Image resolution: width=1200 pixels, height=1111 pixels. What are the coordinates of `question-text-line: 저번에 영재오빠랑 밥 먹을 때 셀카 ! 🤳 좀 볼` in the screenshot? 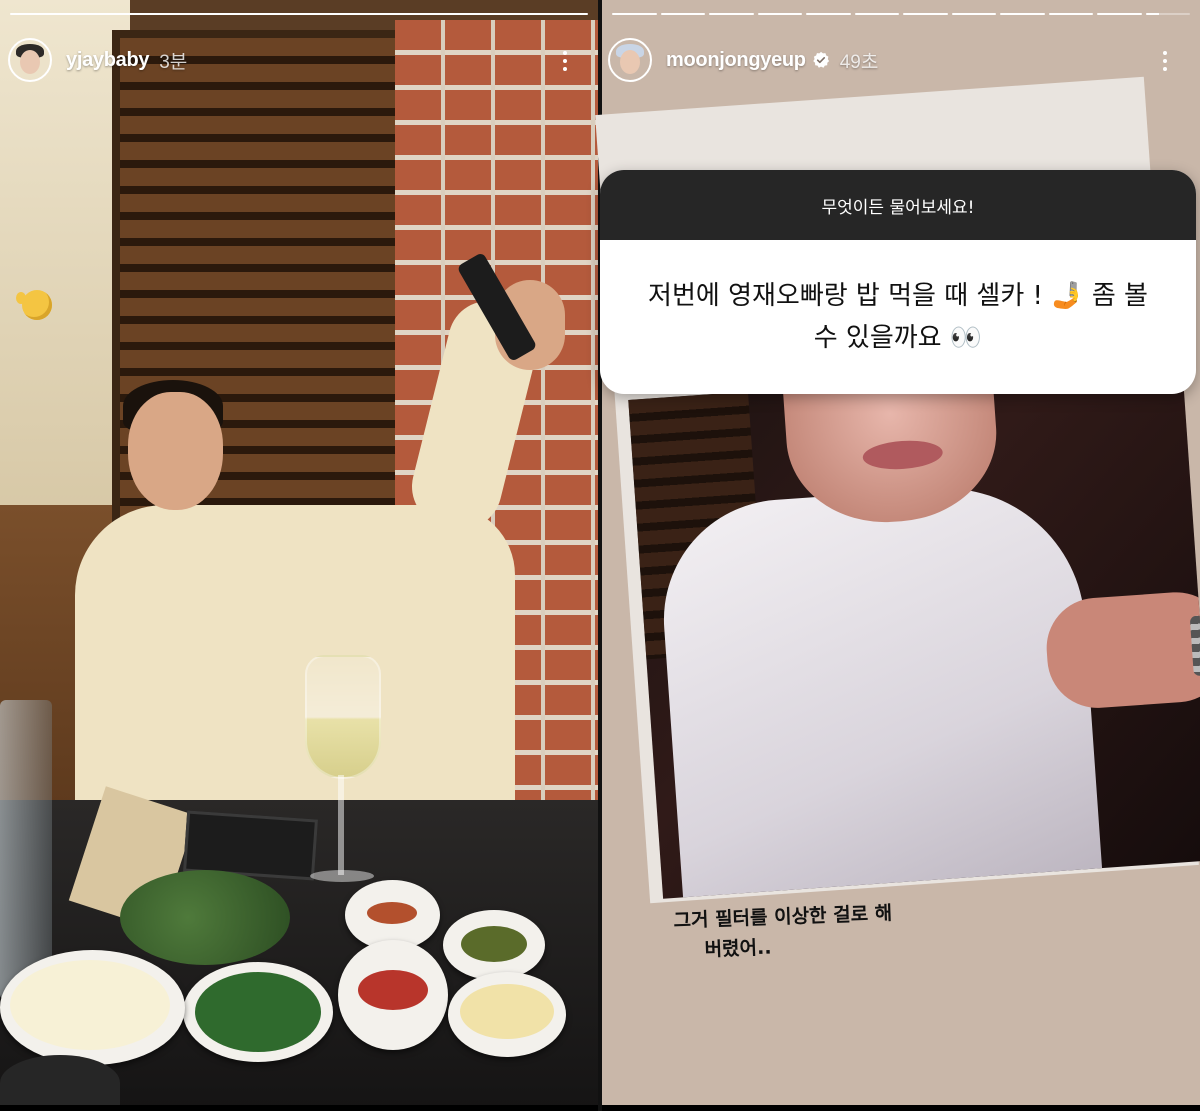 It's located at (898, 296).